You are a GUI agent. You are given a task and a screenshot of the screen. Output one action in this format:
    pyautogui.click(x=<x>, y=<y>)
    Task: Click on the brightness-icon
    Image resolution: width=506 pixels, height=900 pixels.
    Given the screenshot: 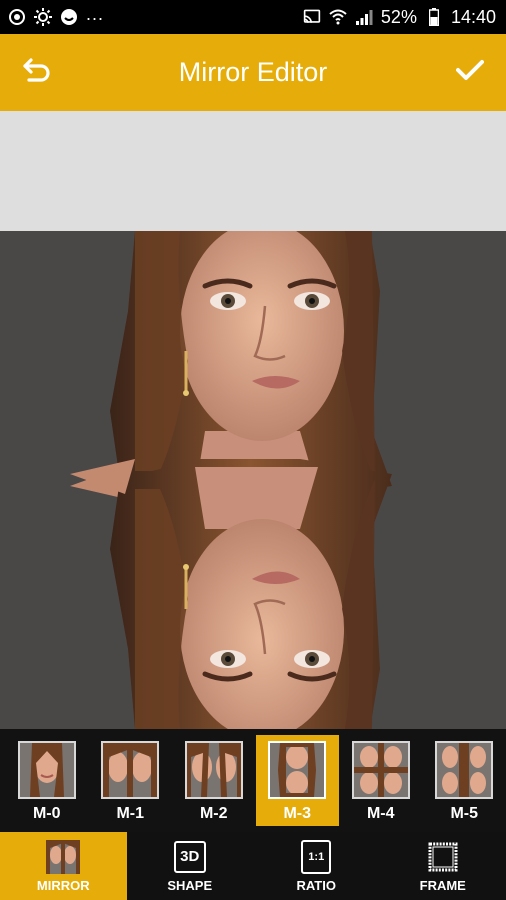 What is the action you would take?
    pyautogui.click(x=43, y=17)
    